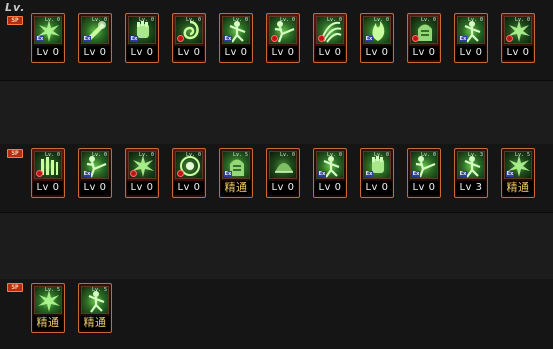  What do you see at coordinates (283, 165) in the screenshot?
I see `skill-dome-icon: Lv. 0` at bounding box center [283, 165].